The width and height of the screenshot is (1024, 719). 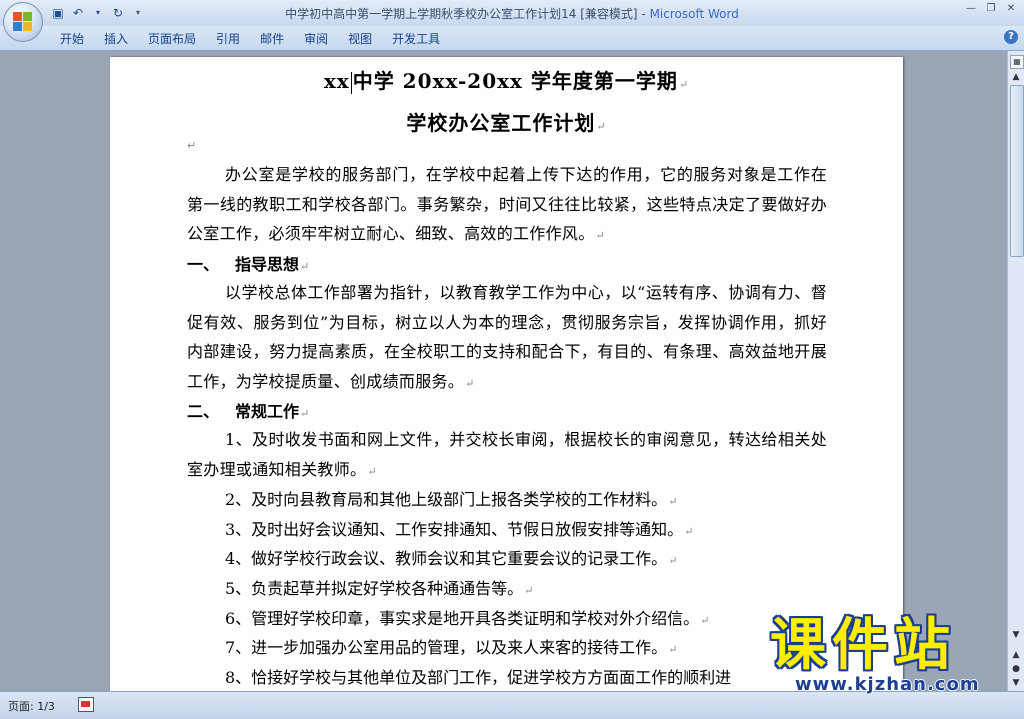 What do you see at coordinates (512, 38) in the screenshot?
I see `ribbon: 开始 插入 页面布局 引用 邮件 审阅 视图 开发工具 ?` at bounding box center [512, 38].